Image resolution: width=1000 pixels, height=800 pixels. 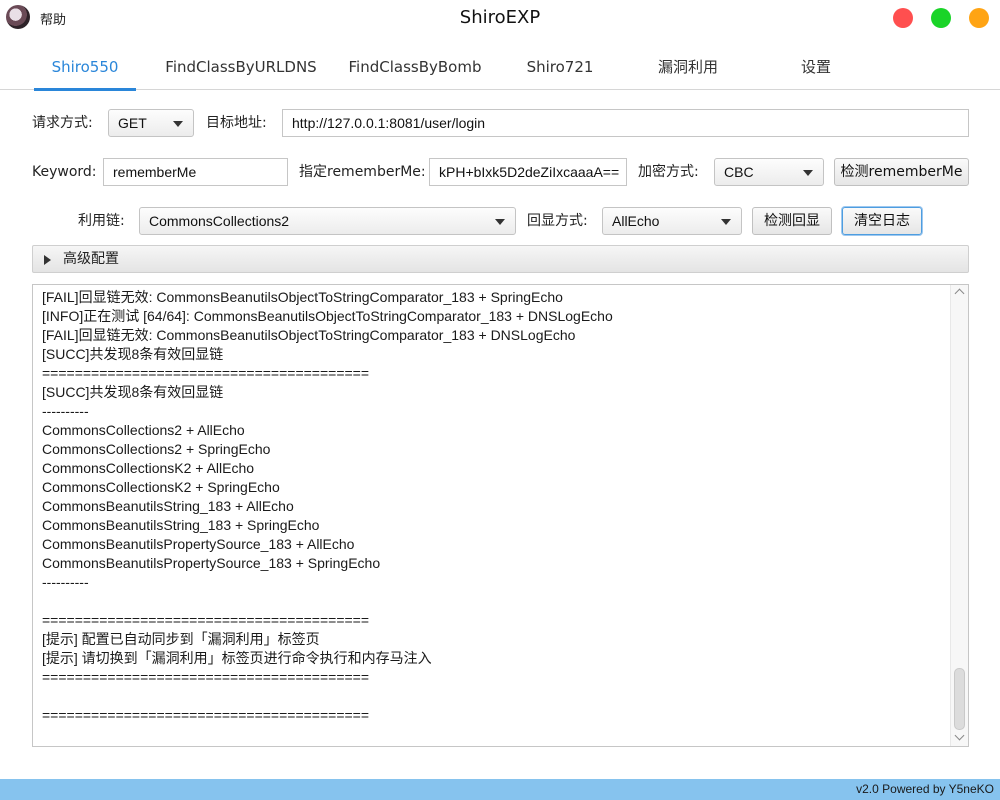 I want to click on log-line: CommonsCollections2 + AllEcho, so click(x=143, y=430).